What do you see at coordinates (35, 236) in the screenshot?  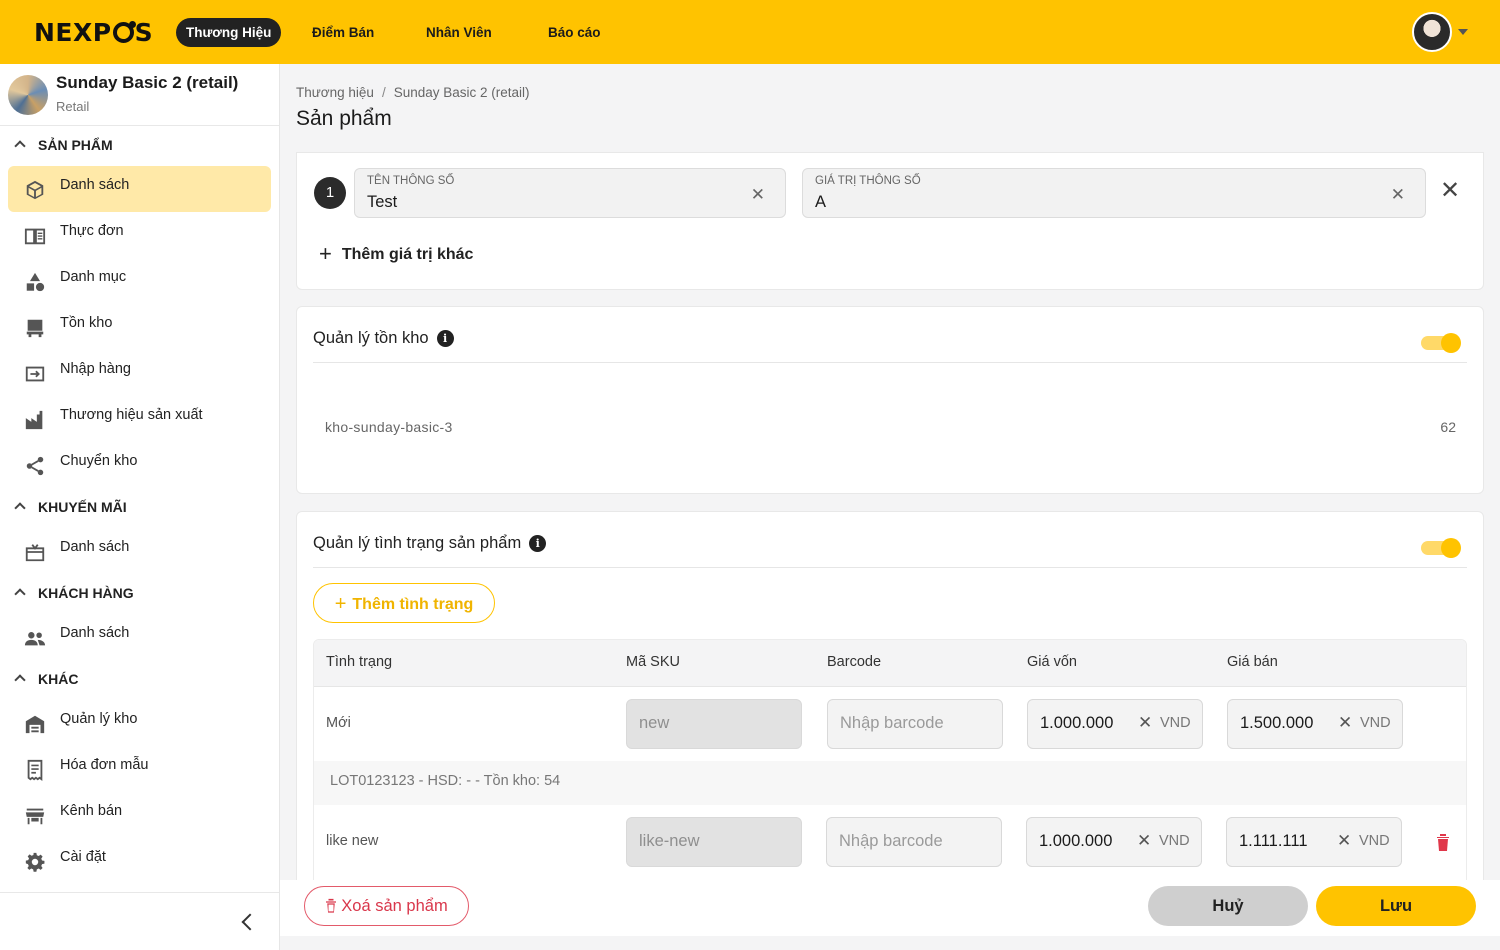 I see `menu-book-icon` at bounding box center [35, 236].